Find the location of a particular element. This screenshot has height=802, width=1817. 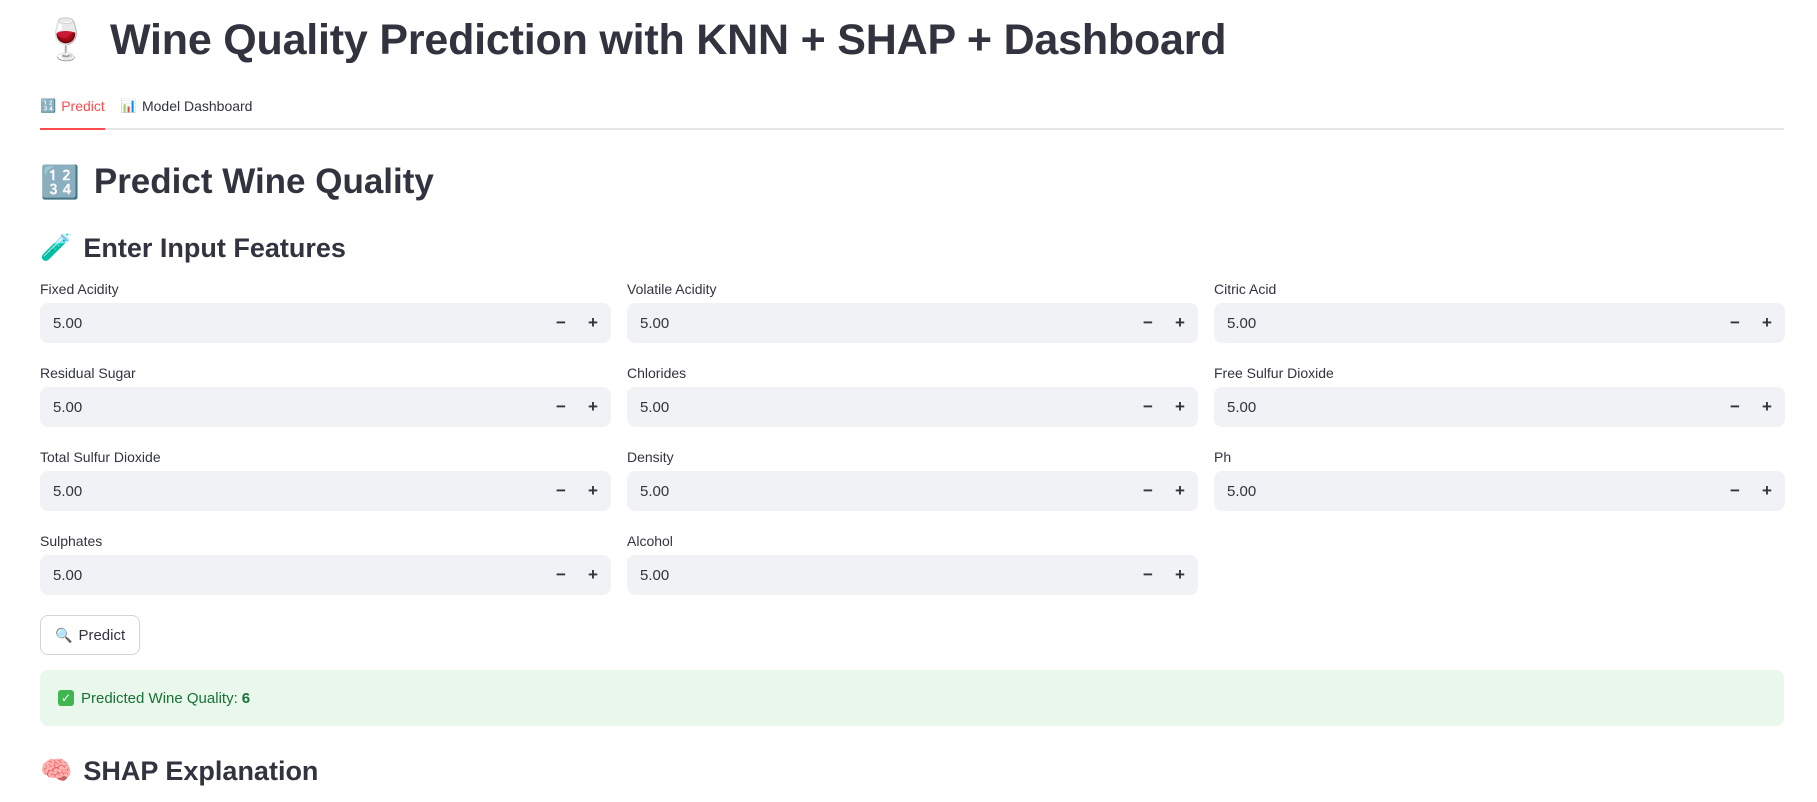

field-volatile-acidity: Volatile Acidity 5.00 − + is located at coordinates (912, 323).